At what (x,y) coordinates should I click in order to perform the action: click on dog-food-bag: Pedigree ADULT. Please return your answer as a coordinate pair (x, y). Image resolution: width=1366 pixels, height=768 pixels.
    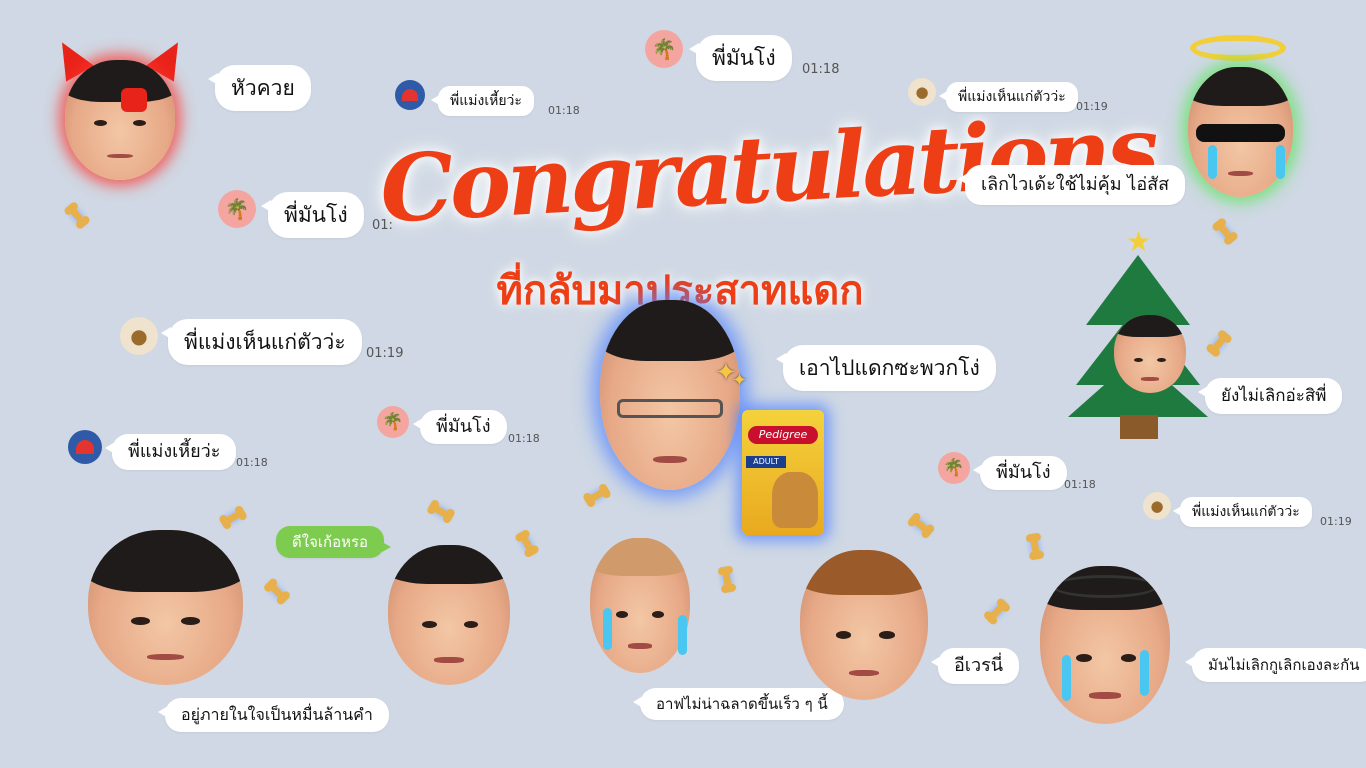
    Looking at the image, I should click on (783, 472).